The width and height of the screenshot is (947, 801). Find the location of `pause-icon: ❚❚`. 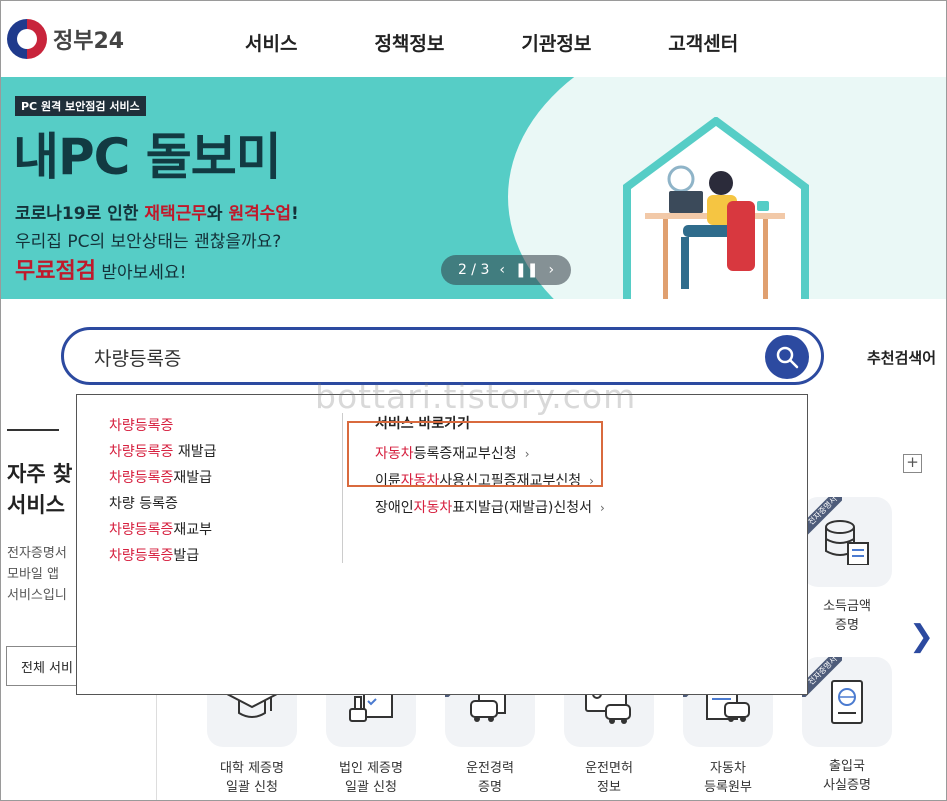

pause-icon: ❚❚ is located at coordinates (526, 270).